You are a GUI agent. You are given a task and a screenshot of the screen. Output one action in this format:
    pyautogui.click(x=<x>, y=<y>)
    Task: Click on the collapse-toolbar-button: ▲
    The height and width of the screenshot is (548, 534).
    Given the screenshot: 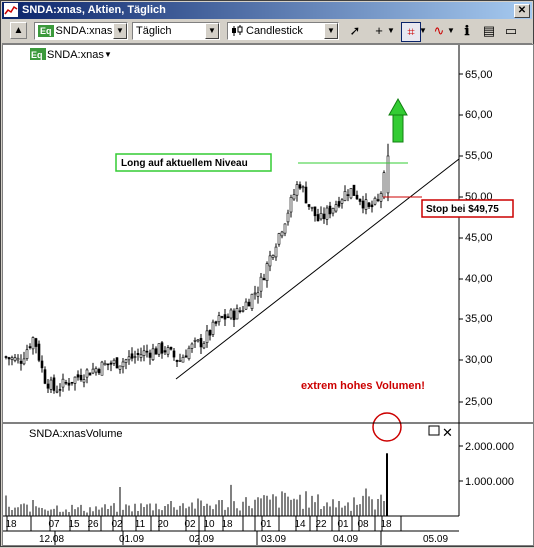 What is the action you would take?
    pyautogui.click(x=18, y=30)
    